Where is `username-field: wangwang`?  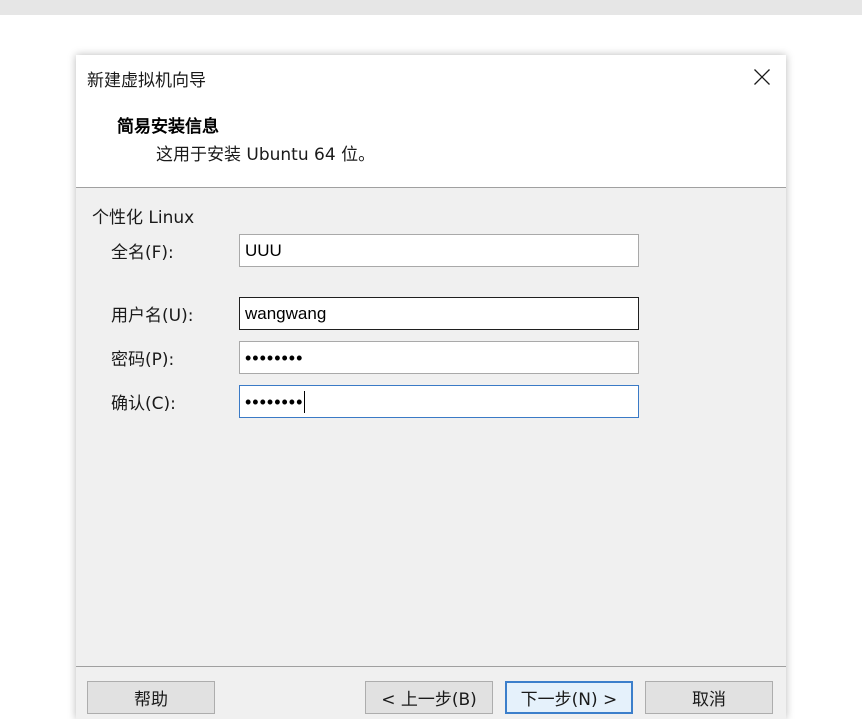 username-field: wangwang is located at coordinates (439, 313).